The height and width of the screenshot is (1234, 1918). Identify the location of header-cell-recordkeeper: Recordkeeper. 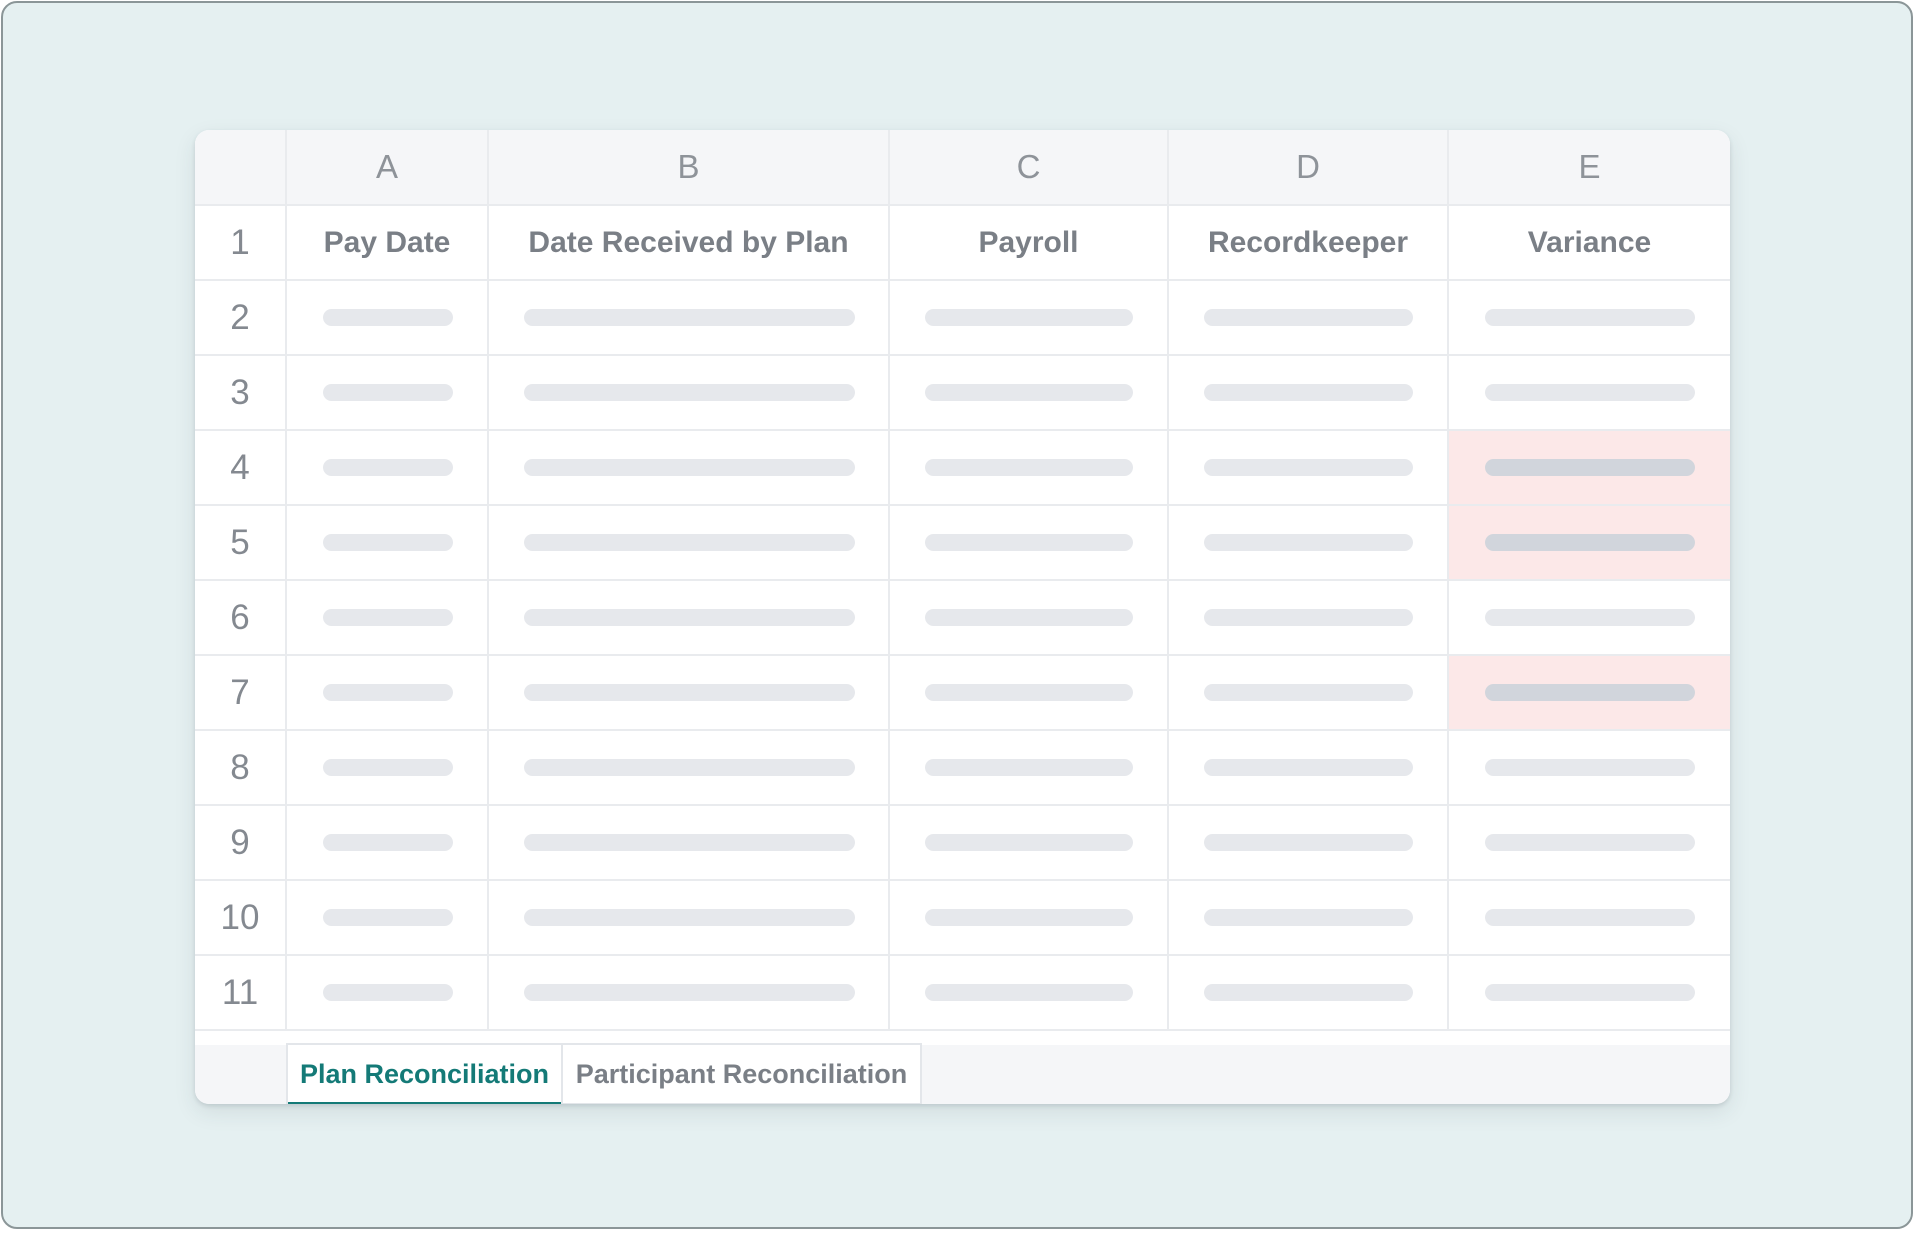
(1308, 242).